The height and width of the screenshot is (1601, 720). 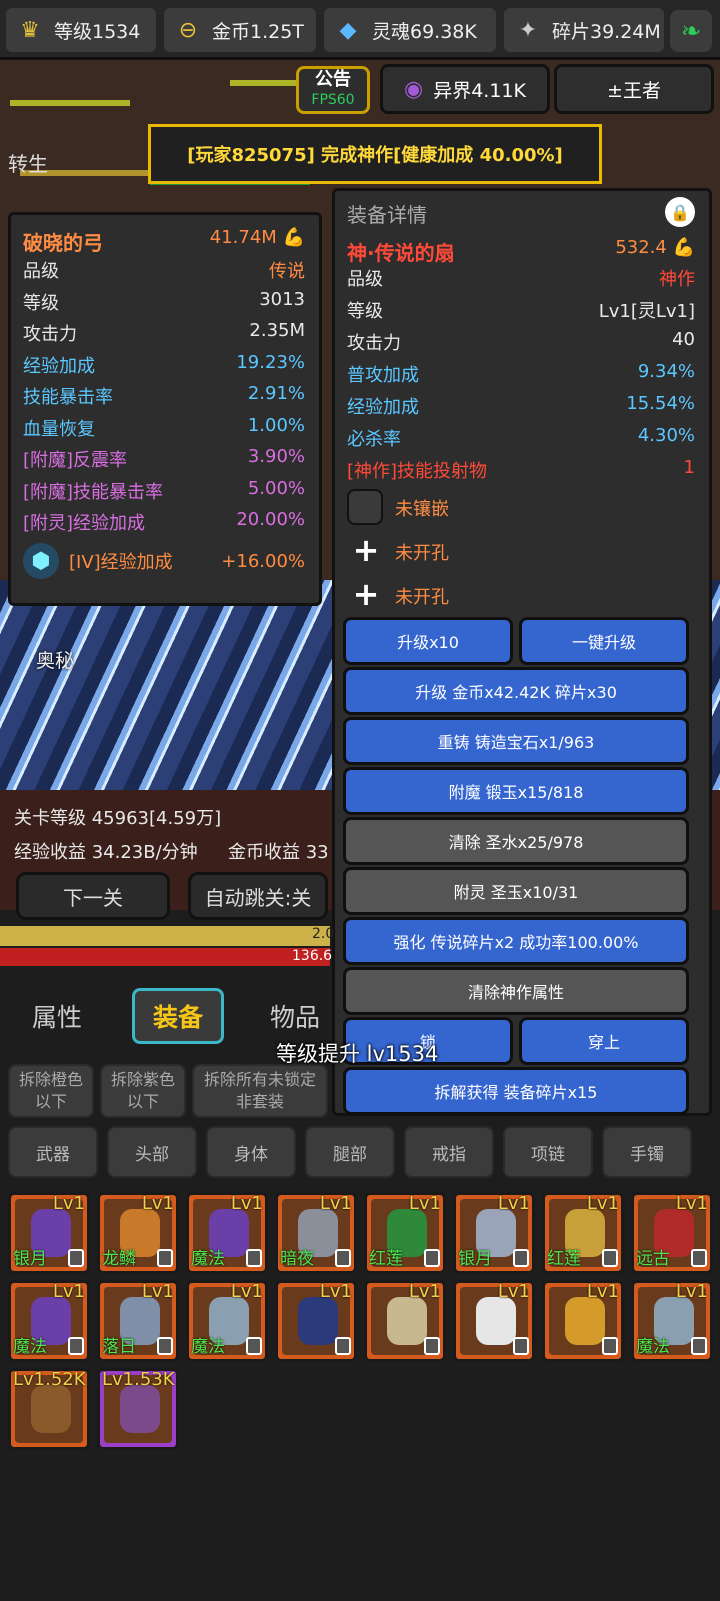 What do you see at coordinates (278, 852) in the screenshot?
I see `gold-income: 金币收益 33` at bounding box center [278, 852].